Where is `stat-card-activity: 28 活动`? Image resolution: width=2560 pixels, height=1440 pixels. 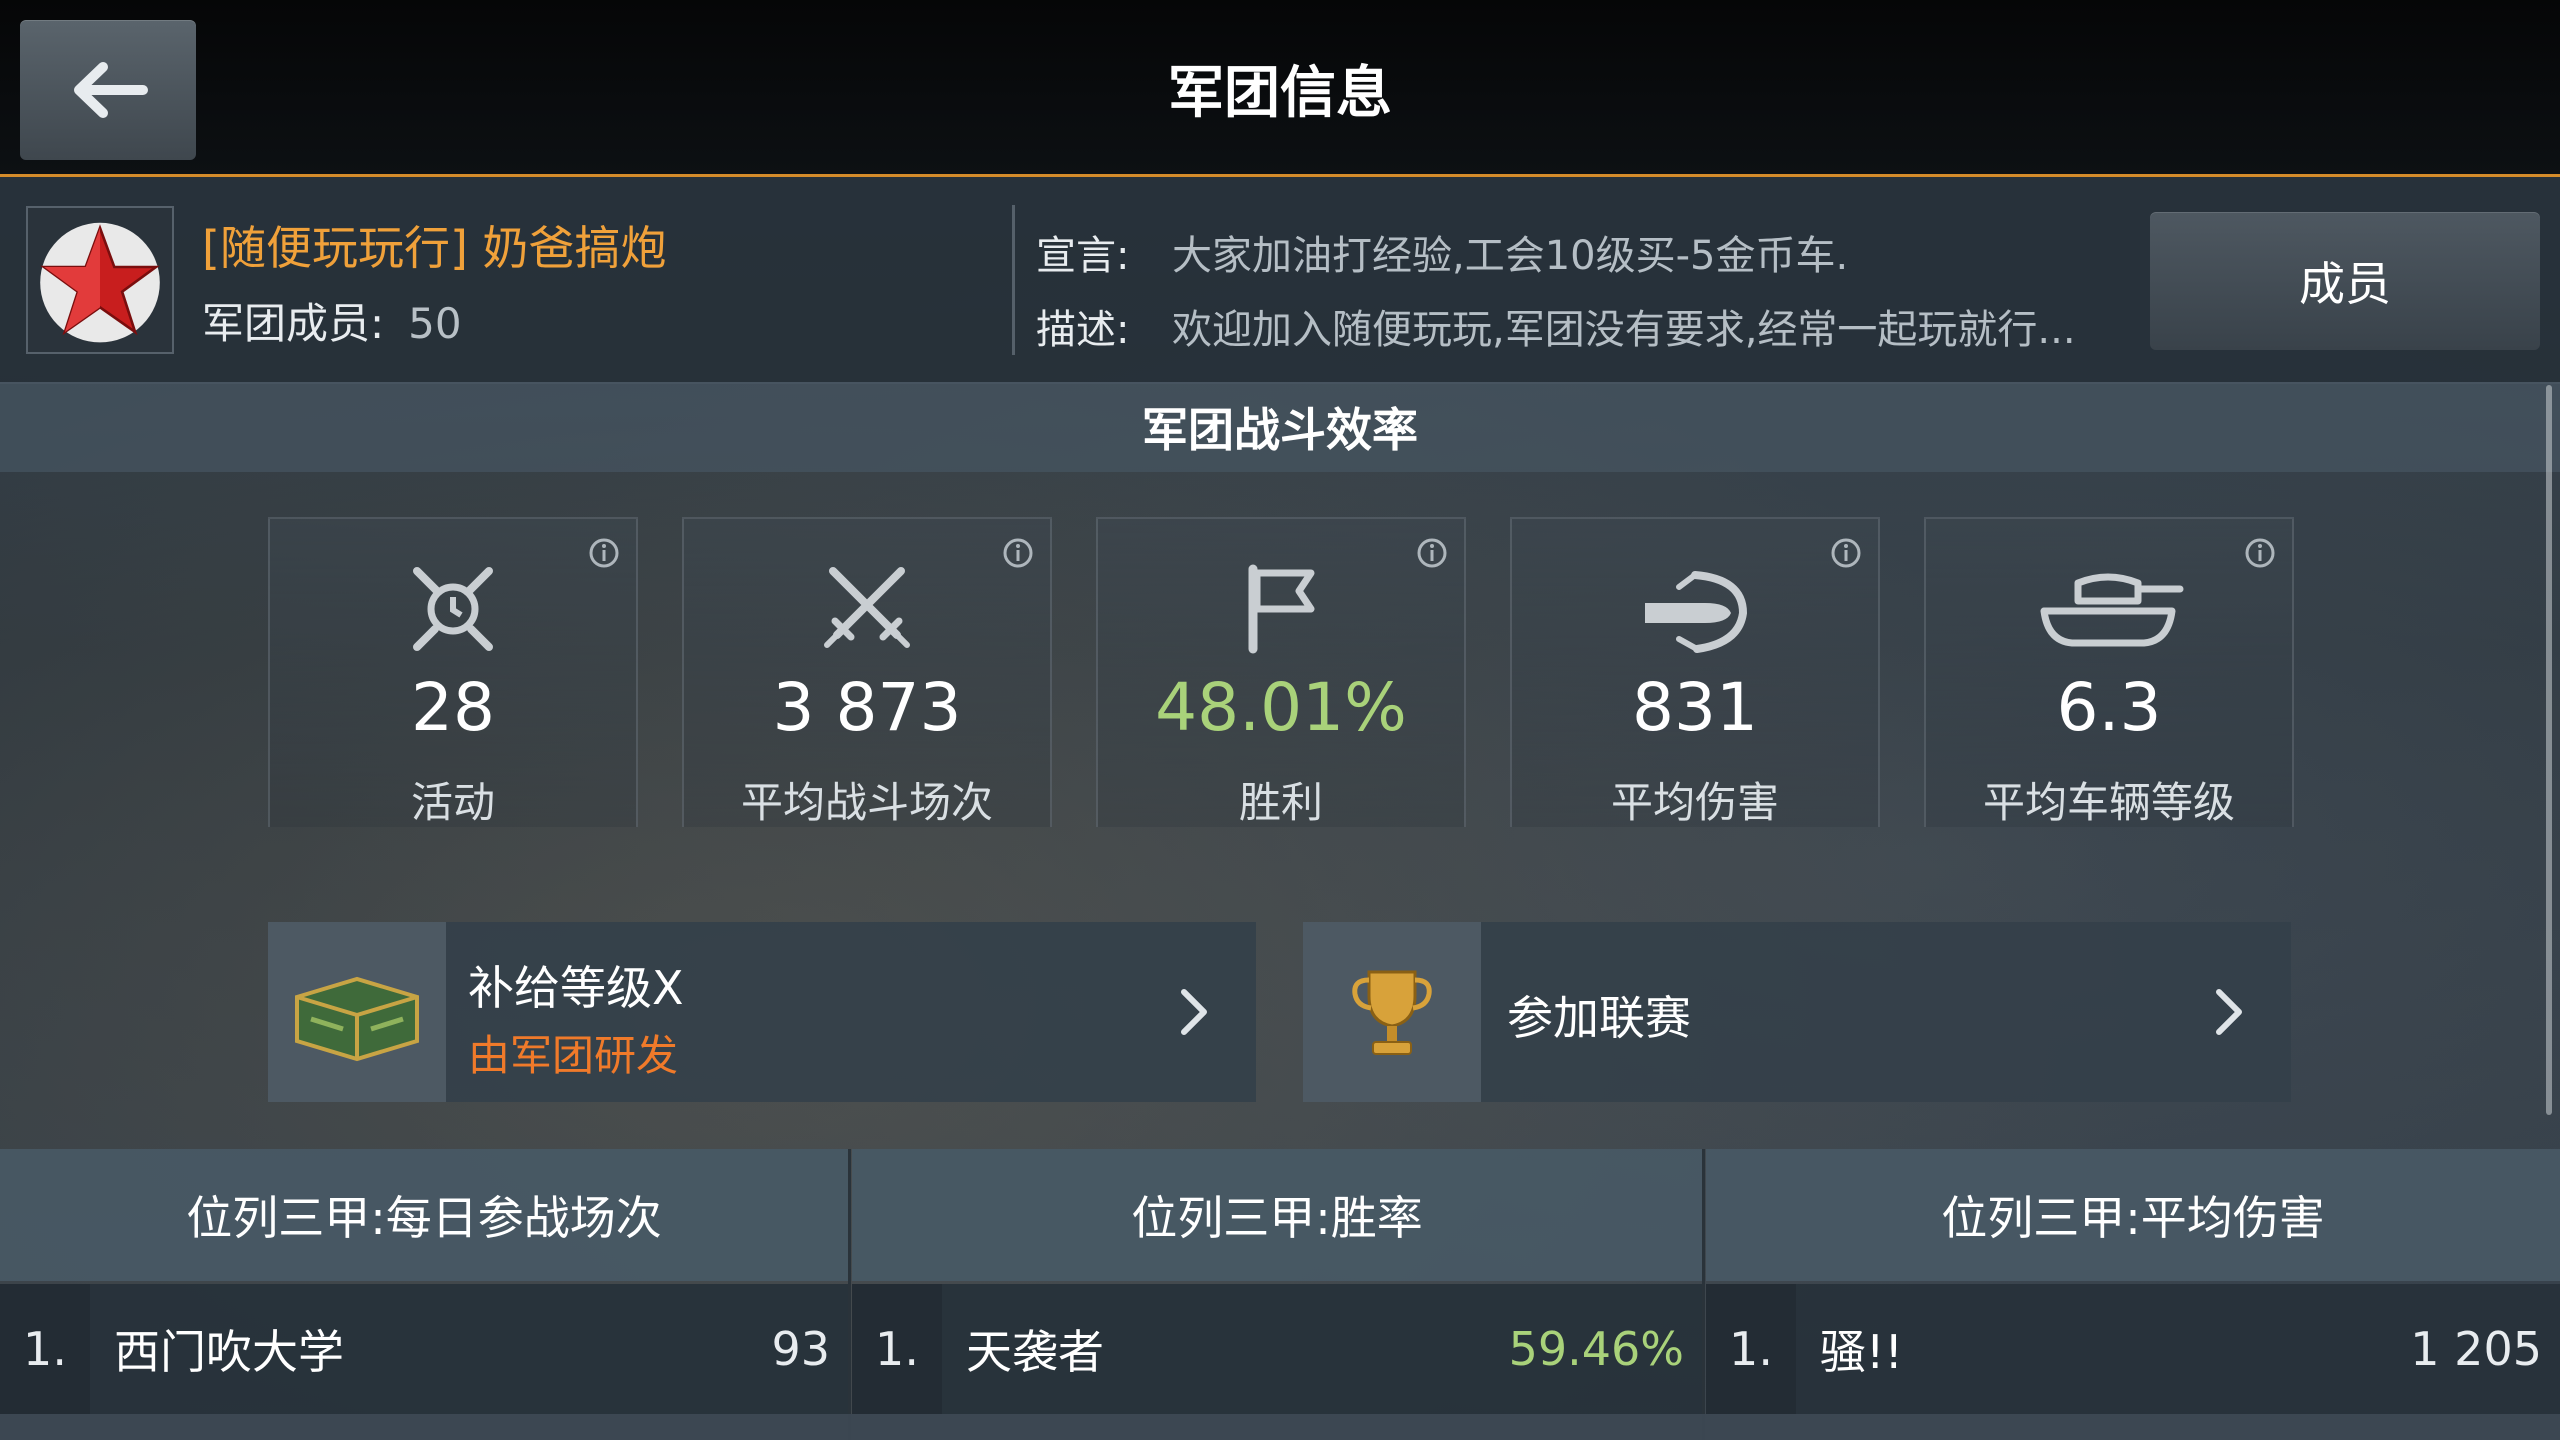 stat-card-activity: 28 活动 is located at coordinates (453, 672).